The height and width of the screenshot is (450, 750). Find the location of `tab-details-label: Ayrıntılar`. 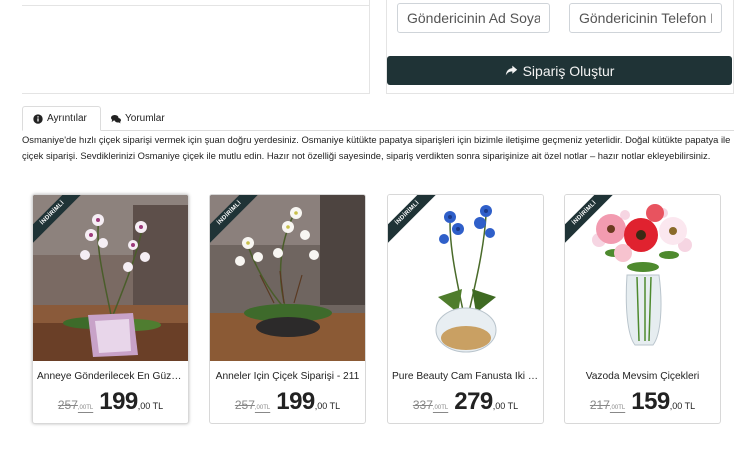

tab-details-label: Ayrıntılar is located at coordinates (67, 118).